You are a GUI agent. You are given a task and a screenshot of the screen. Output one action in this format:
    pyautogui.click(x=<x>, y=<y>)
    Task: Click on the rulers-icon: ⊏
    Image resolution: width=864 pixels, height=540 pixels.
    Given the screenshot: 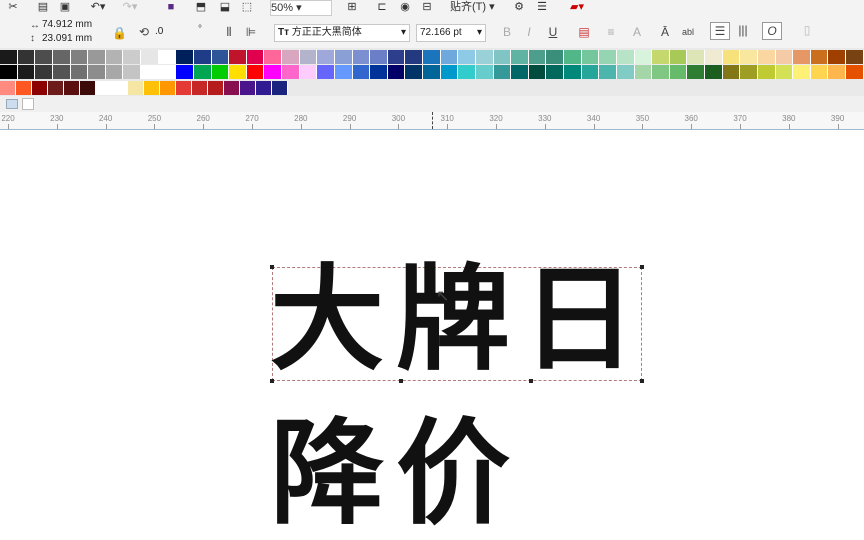 What is the action you would take?
    pyautogui.click(x=382, y=7)
    